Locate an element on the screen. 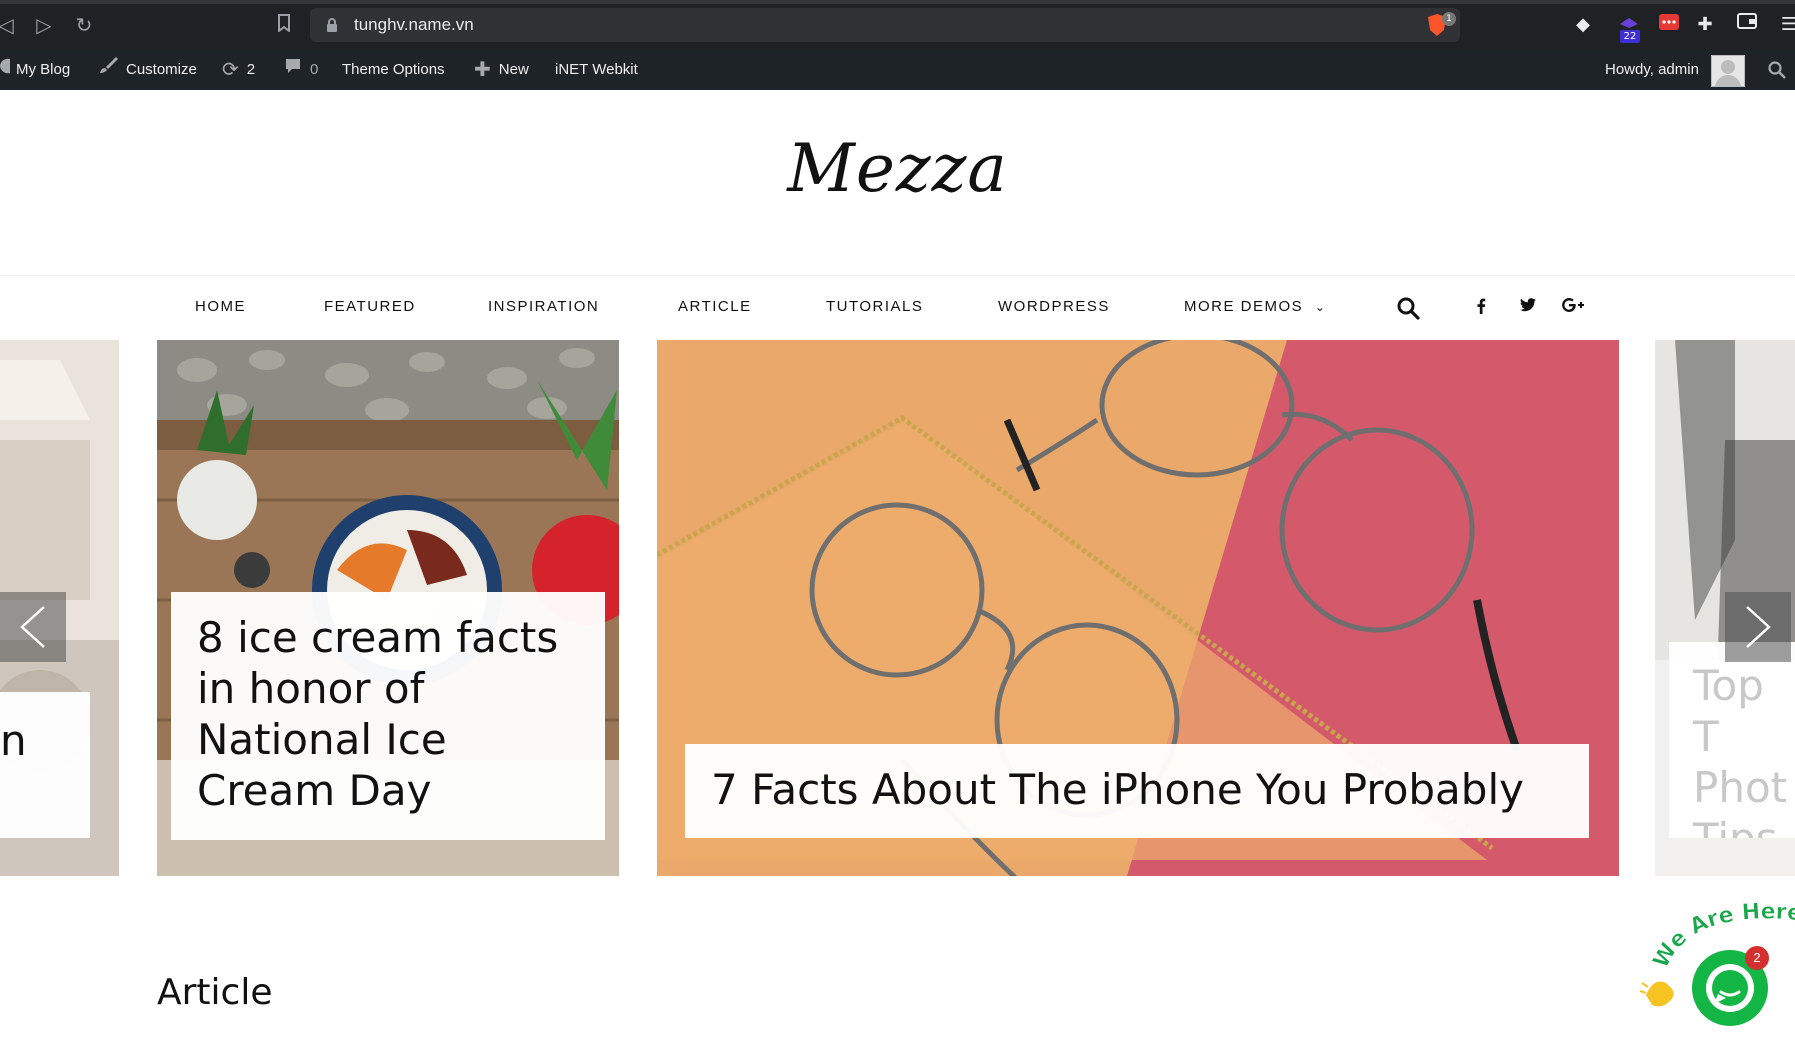  slider-prev-button is located at coordinates (33, 627).